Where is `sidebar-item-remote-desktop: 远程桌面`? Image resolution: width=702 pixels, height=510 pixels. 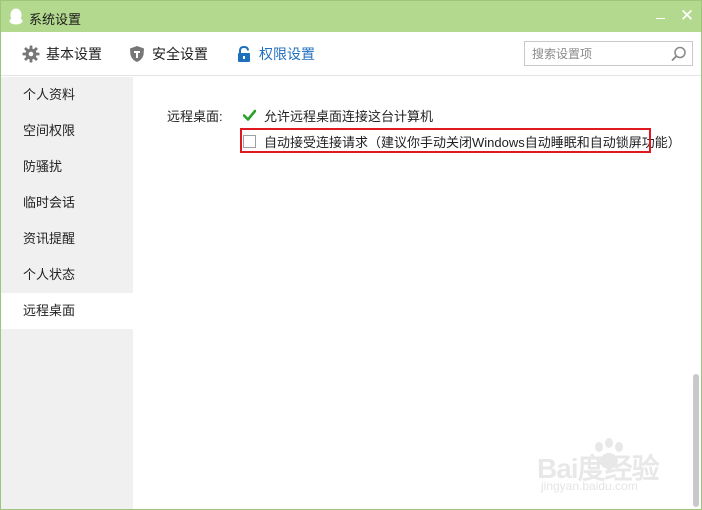 sidebar-item-remote-desktop: 远程桌面 is located at coordinates (67, 311).